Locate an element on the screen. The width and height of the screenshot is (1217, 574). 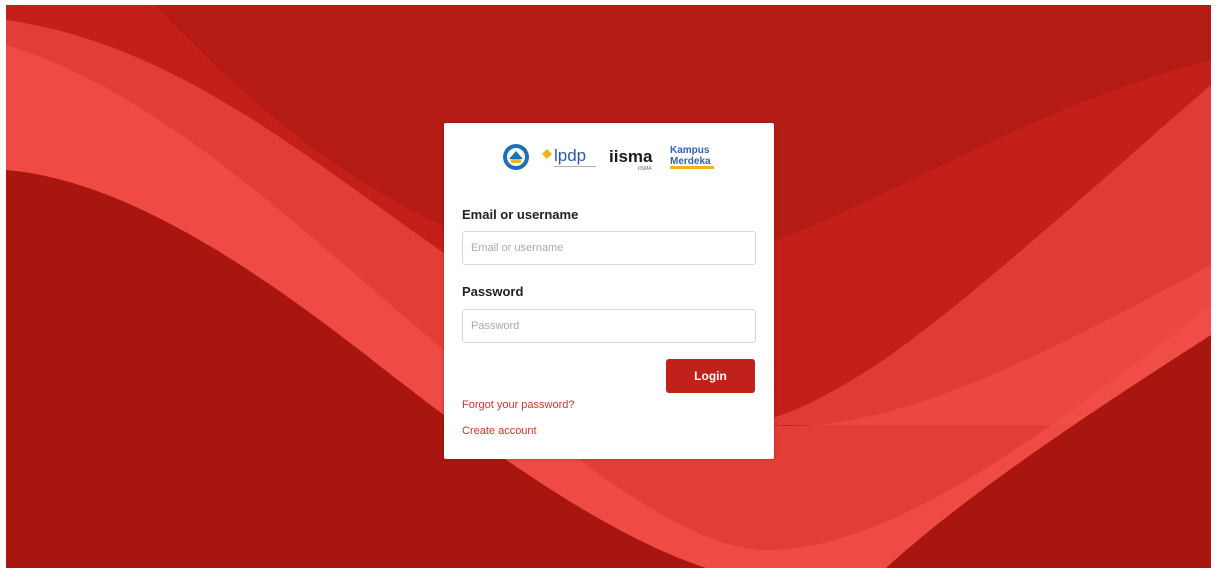
kemdikbud-logo is located at coordinates (516, 157).